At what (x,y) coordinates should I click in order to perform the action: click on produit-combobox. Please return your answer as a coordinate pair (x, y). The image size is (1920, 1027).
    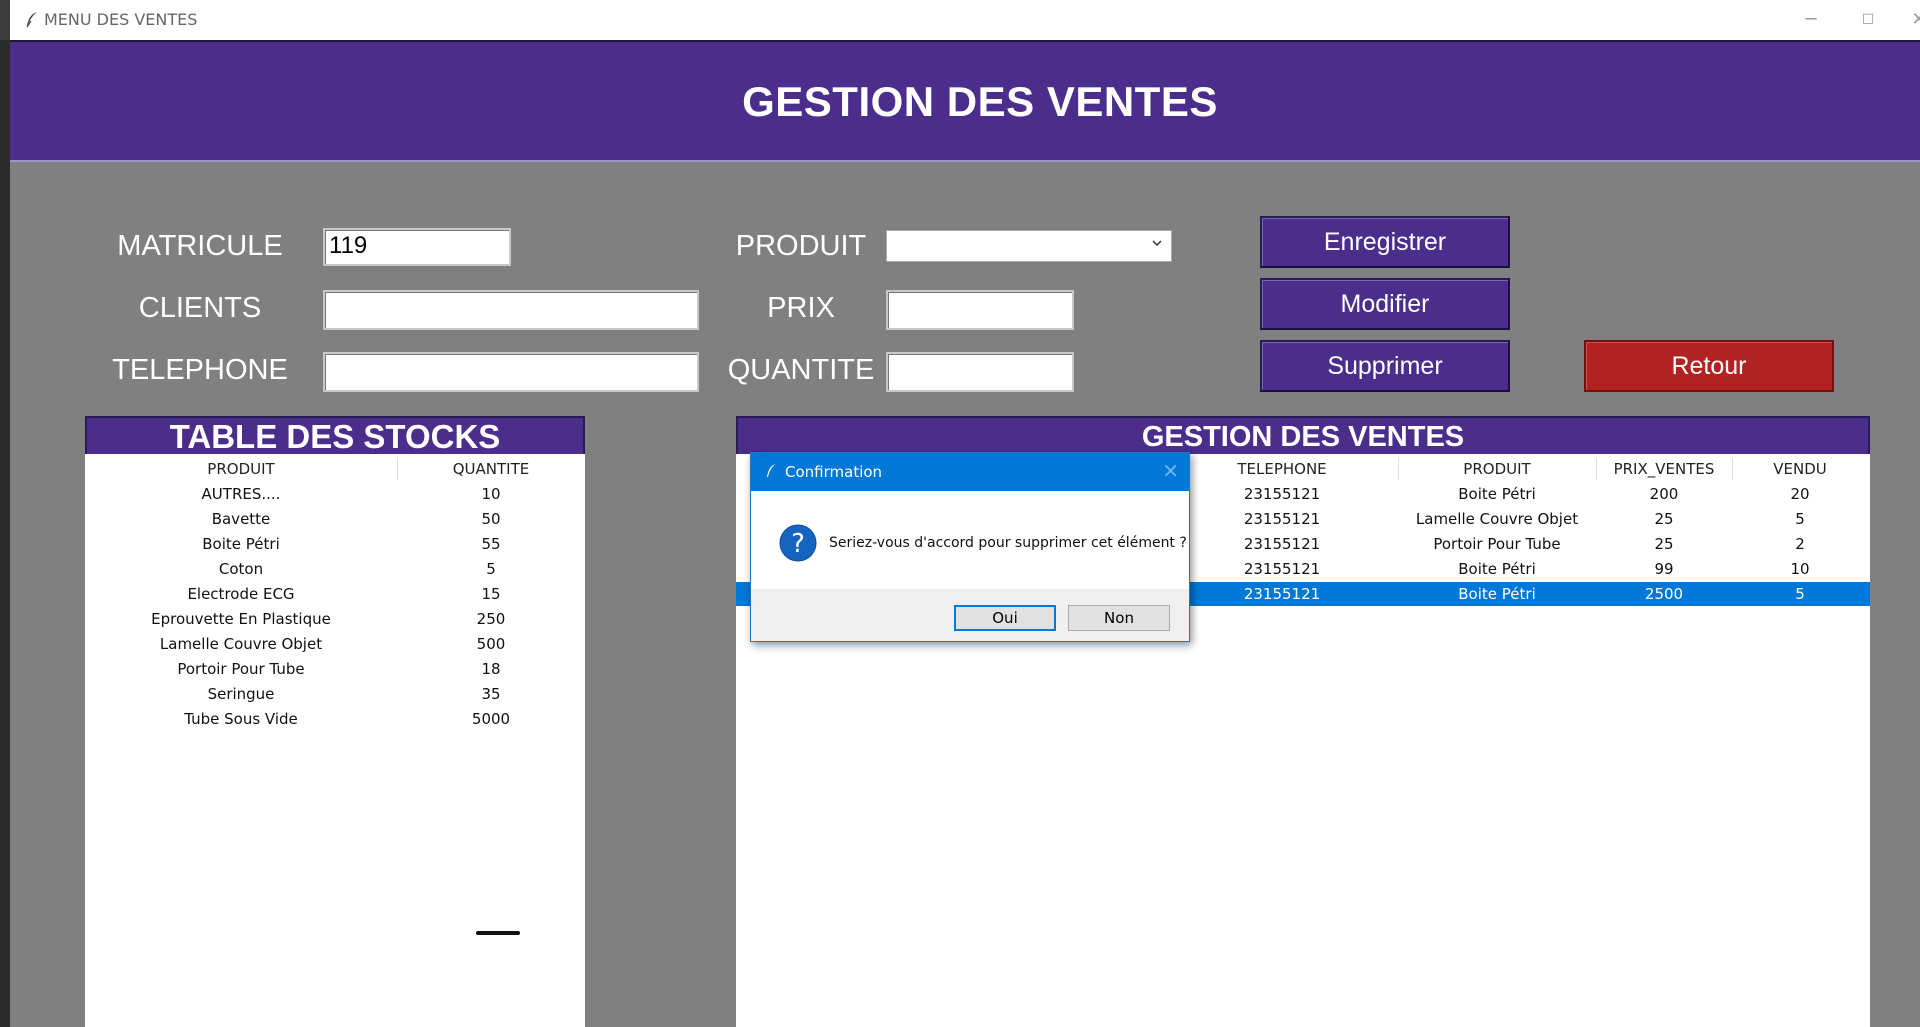
    Looking at the image, I should click on (1029, 246).